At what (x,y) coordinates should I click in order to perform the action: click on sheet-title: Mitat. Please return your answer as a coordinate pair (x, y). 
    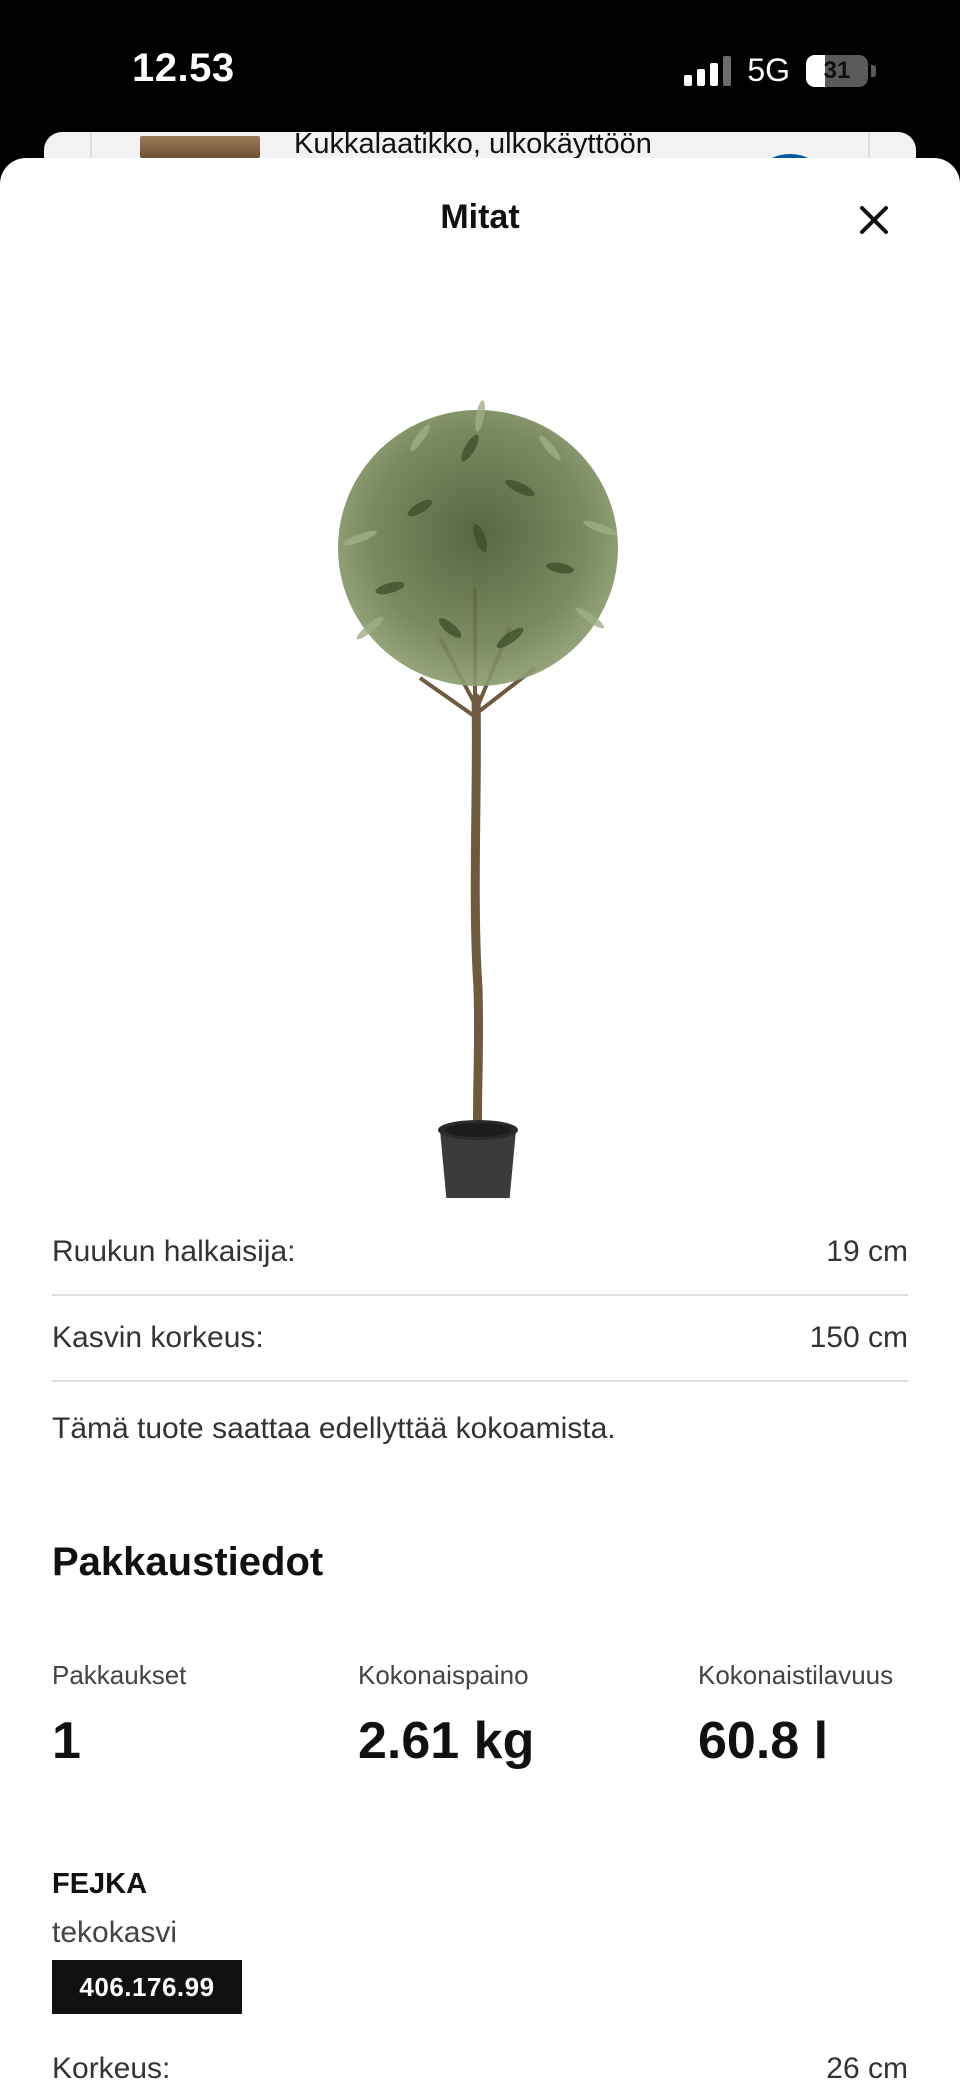
    Looking at the image, I should click on (480, 217).